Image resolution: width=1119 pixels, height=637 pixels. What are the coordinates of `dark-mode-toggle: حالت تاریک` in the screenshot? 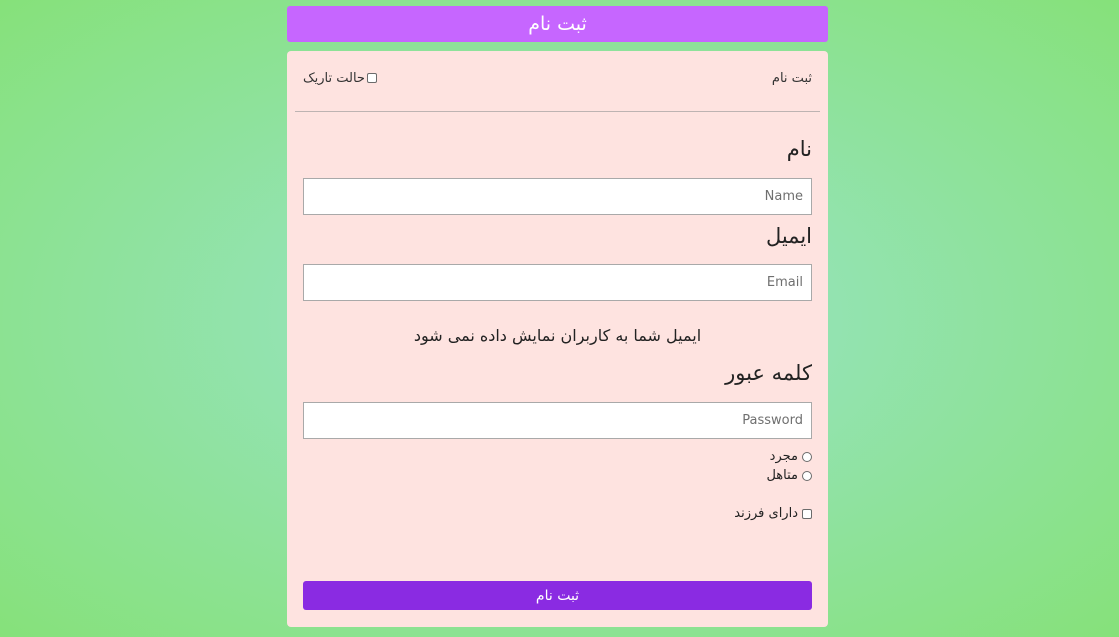 It's located at (340, 78).